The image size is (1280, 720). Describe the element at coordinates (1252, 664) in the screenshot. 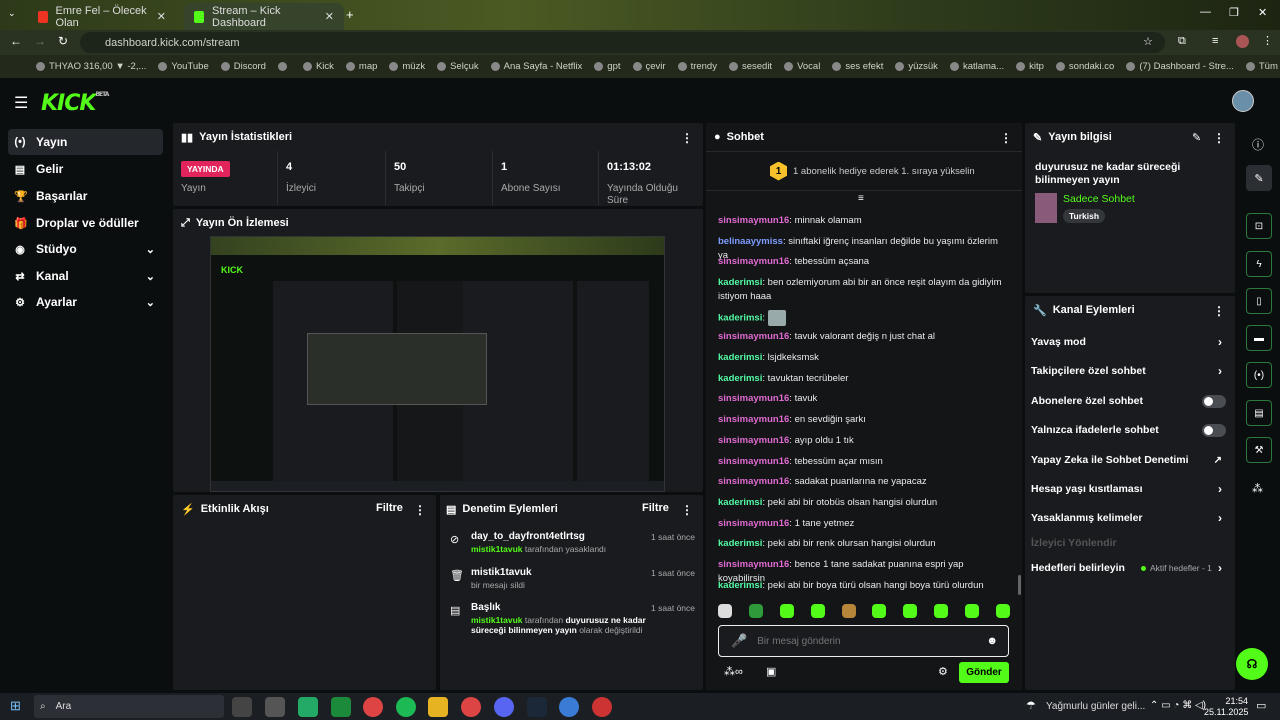

I see `support-headset-icon: ☊` at that location.